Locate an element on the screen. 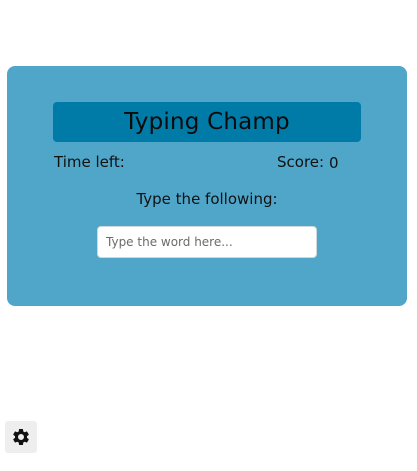 The height and width of the screenshot is (471, 417). time-left-label: Time left: is located at coordinates (89, 162).